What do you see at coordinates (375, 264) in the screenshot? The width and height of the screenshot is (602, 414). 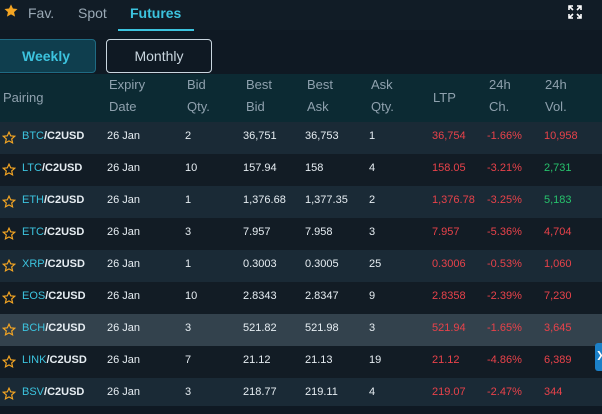 I see `ask-qty-cell: 25` at bounding box center [375, 264].